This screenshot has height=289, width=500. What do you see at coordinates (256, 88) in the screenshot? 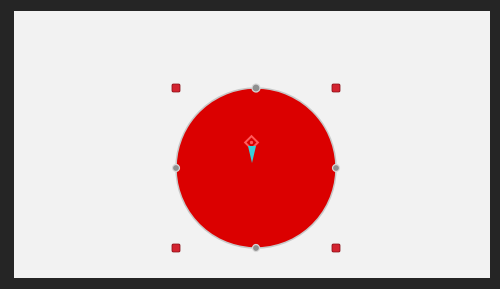
I see `rotation-handle-top` at bounding box center [256, 88].